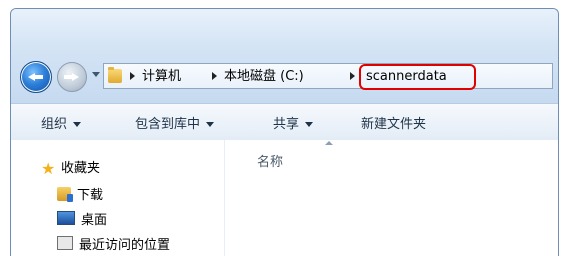 The width and height of the screenshot is (567, 256). What do you see at coordinates (96, 74) in the screenshot?
I see `recent-pages-dropdown-icon` at bounding box center [96, 74].